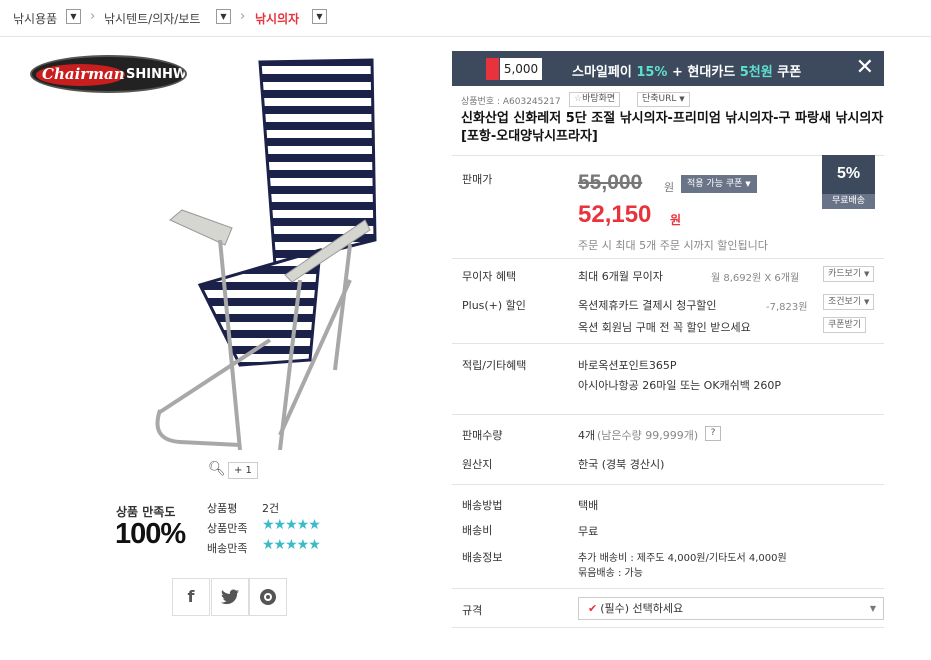 This screenshot has height=660, width=931. I want to click on member-discount-text: 옥션 회원님 구매 전 꼭 할인 받으세요, so click(664, 327).